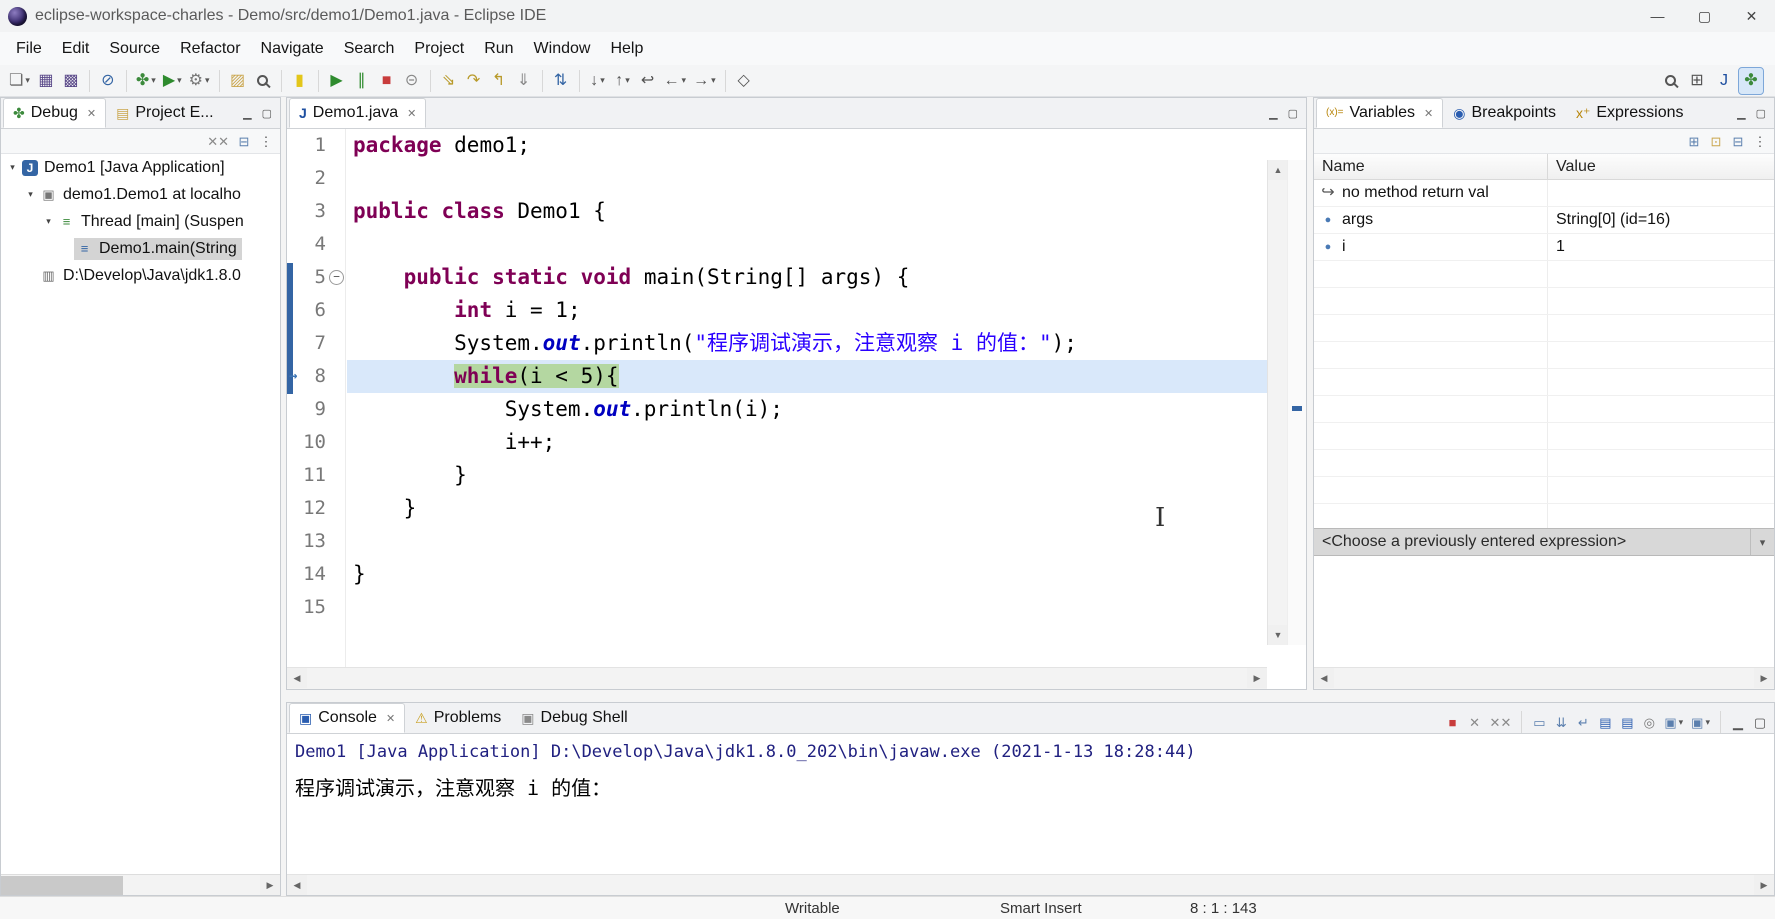 Image resolution: width=1775 pixels, height=919 pixels. I want to click on tree-item: ▥ D:\Develop\Java\jdk1.8.0, so click(140, 275).